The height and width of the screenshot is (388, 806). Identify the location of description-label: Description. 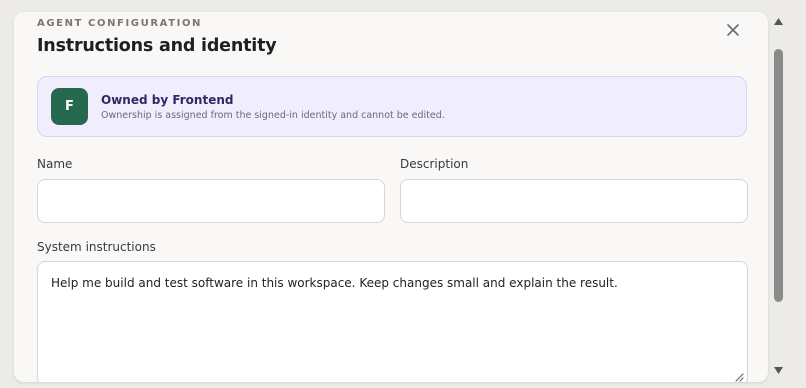
(434, 164).